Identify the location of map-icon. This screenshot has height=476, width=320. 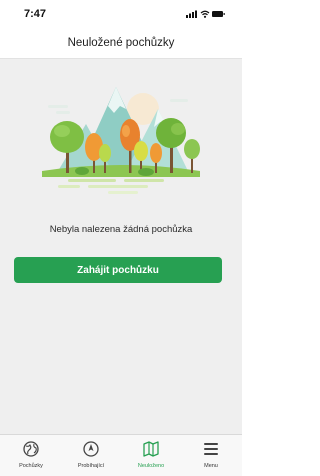
(151, 449).